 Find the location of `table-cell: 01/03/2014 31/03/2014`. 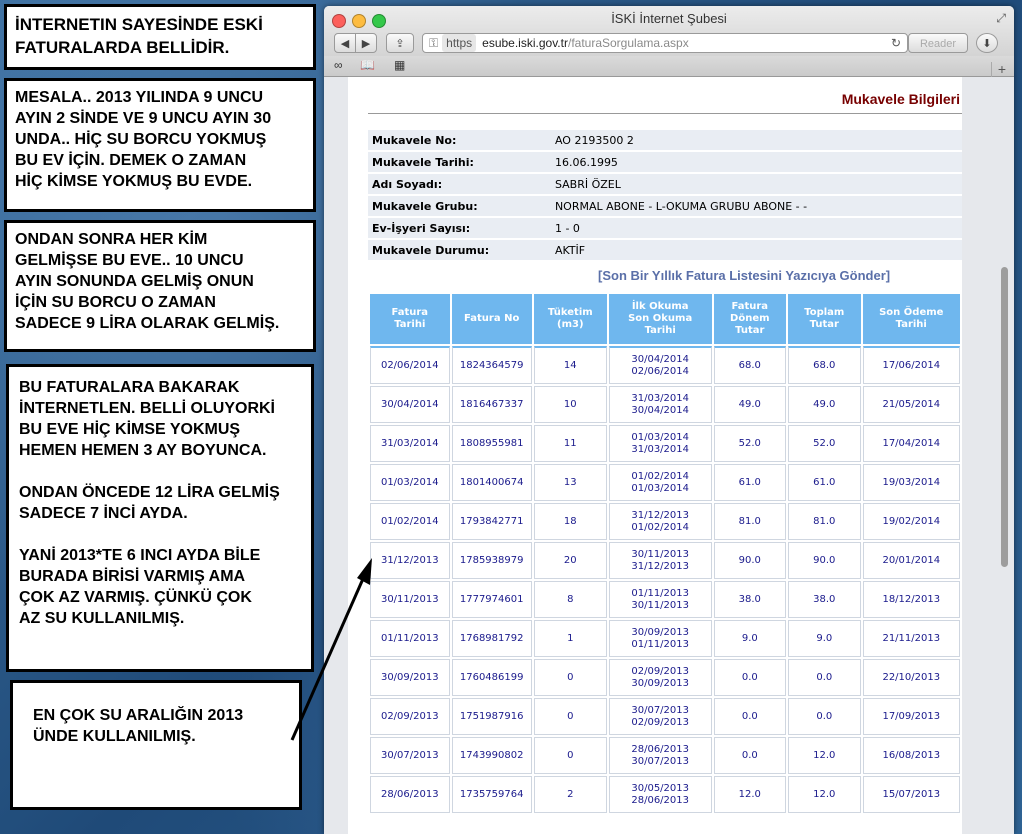

table-cell: 01/03/2014 31/03/2014 is located at coordinates (660, 443).